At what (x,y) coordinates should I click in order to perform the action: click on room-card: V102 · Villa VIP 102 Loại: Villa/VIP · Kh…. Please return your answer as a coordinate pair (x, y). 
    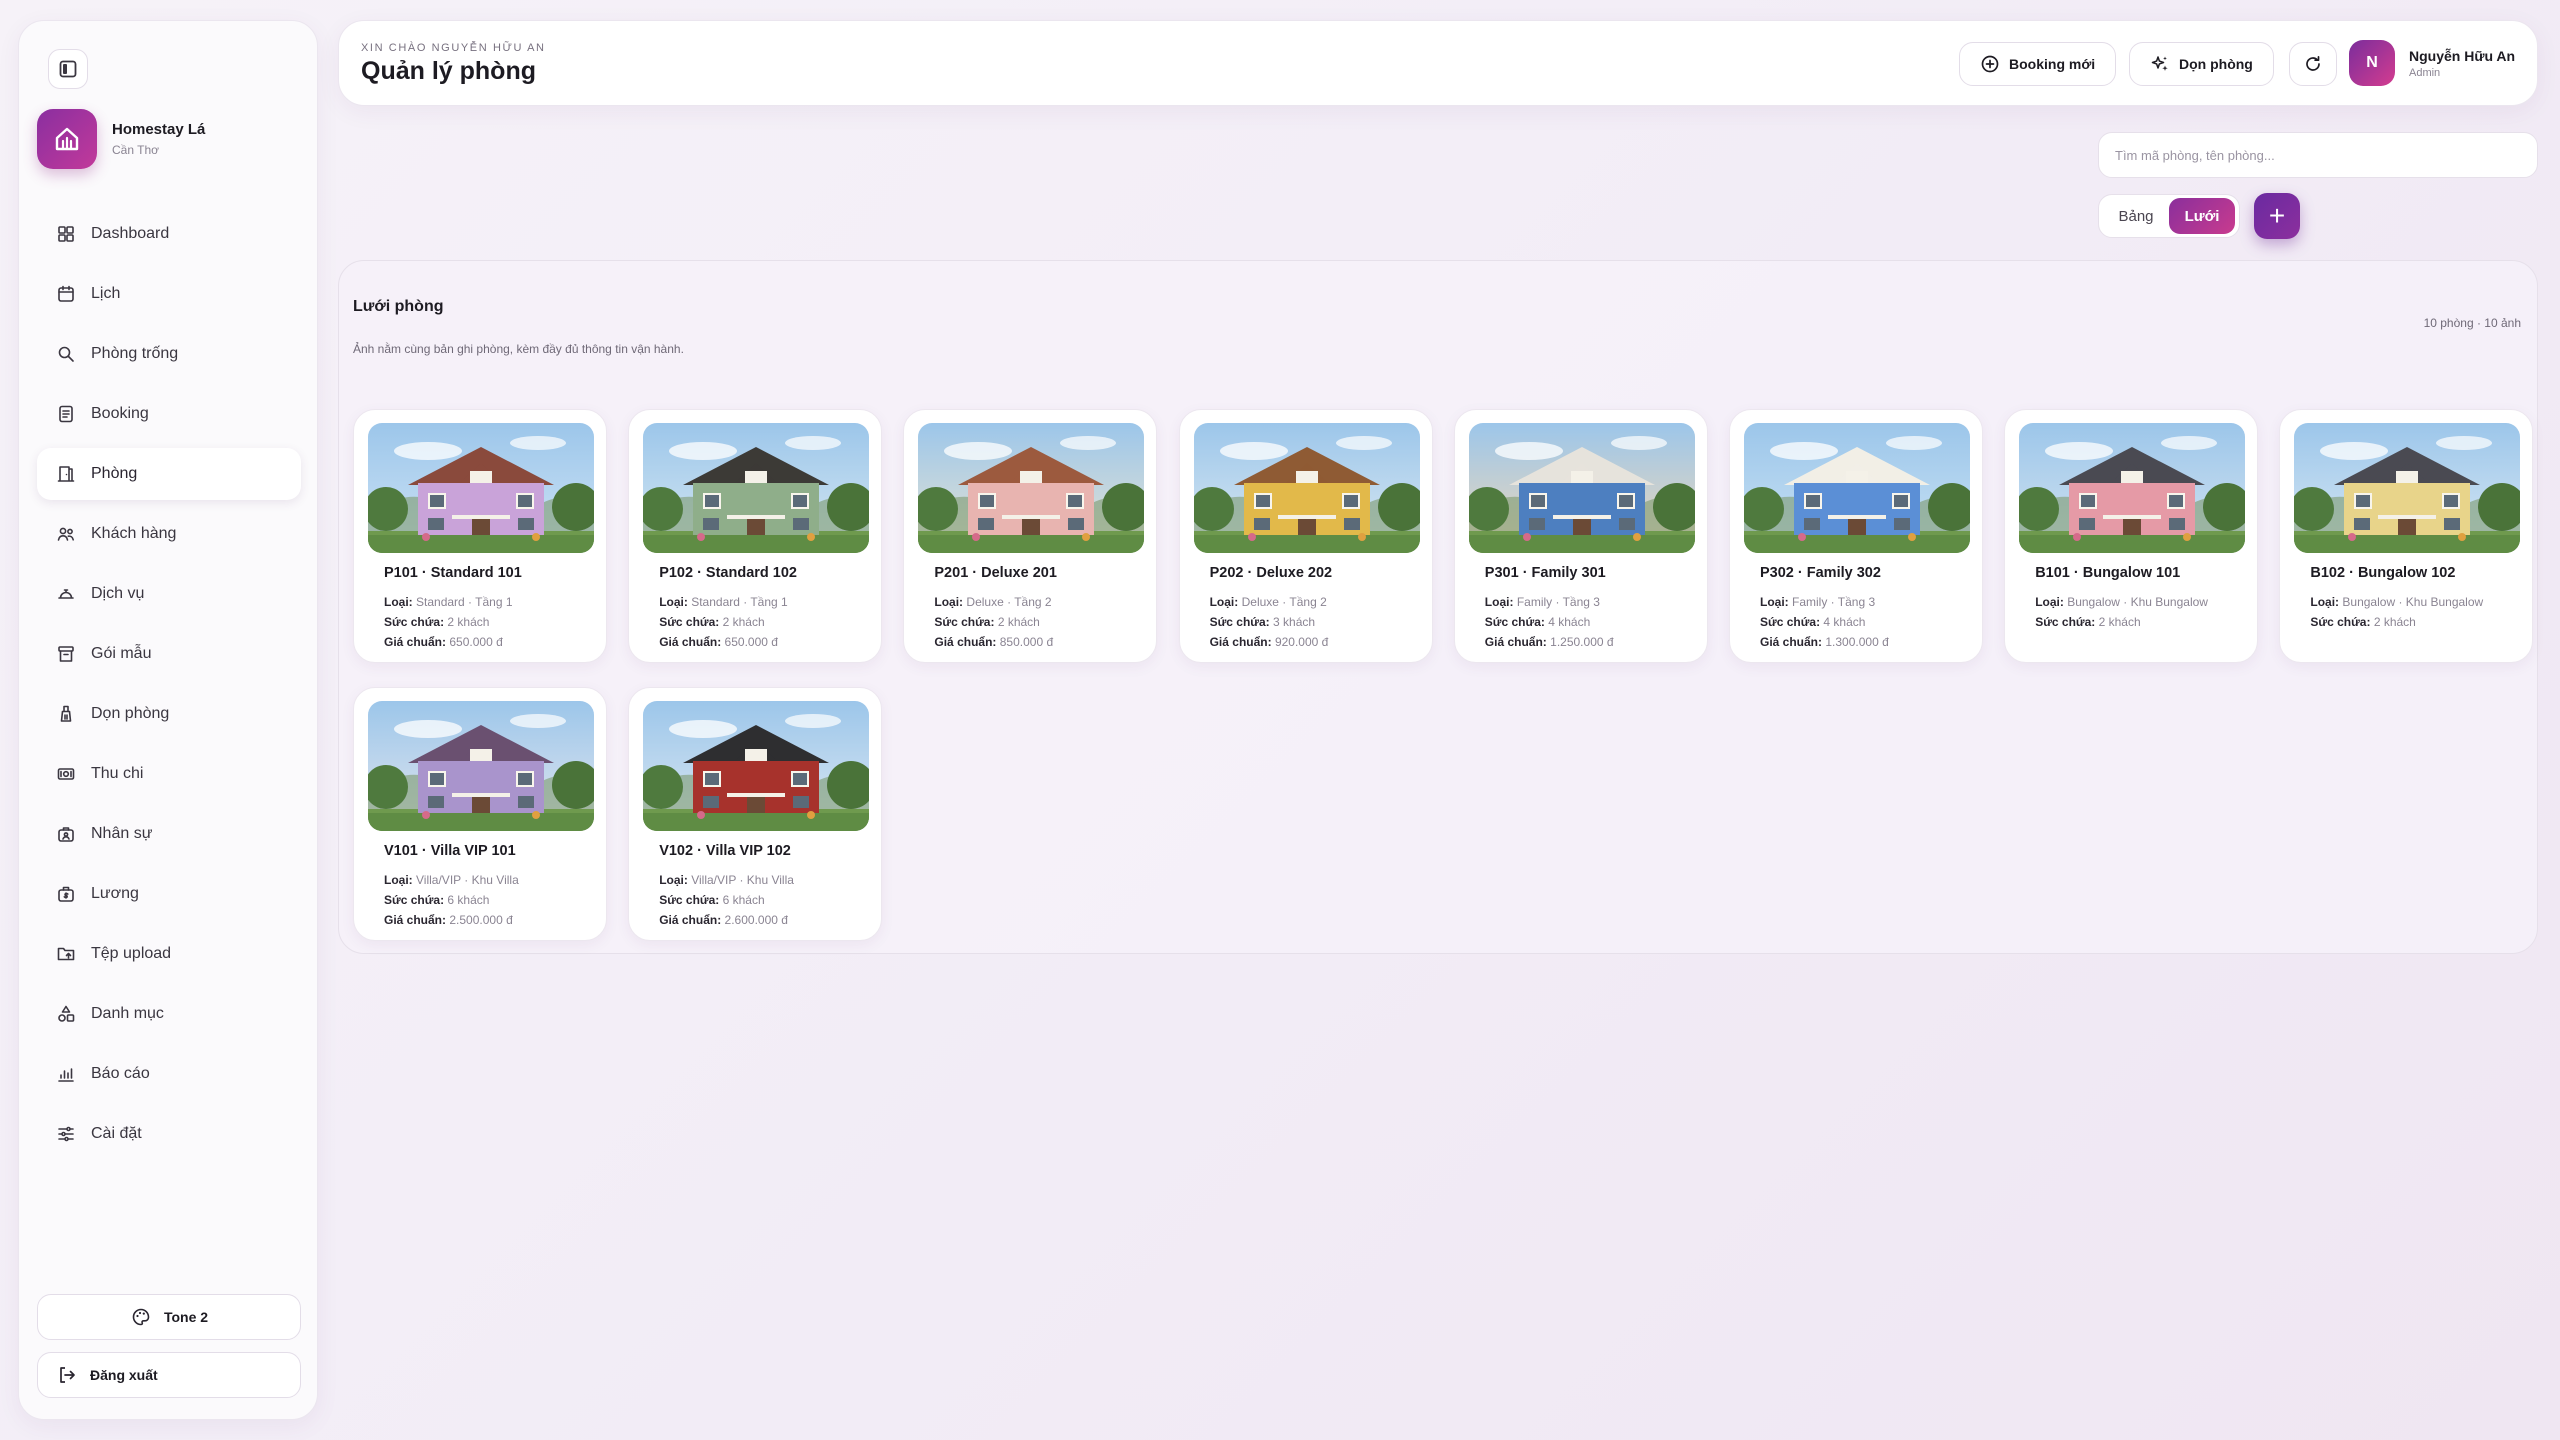
    Looking at the image, I should click on (755, 814).